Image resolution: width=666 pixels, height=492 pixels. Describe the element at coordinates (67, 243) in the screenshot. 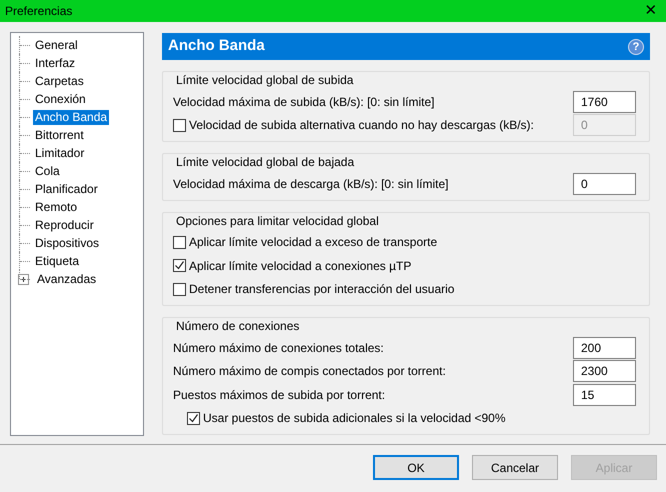

I see `sidebar-item: Dispositivos` at that location.